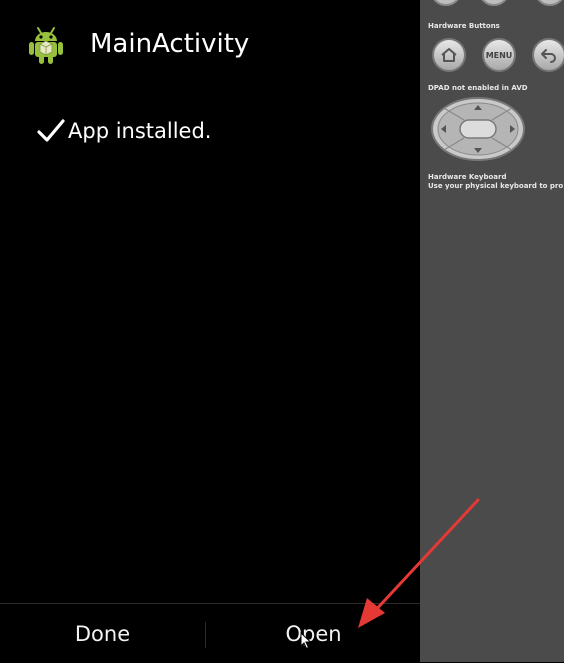 The image size is (564, 663). What do you see at coordinates (205, 635) in the screenshot?
I see `button-divider` at bounding box center [205, 635].